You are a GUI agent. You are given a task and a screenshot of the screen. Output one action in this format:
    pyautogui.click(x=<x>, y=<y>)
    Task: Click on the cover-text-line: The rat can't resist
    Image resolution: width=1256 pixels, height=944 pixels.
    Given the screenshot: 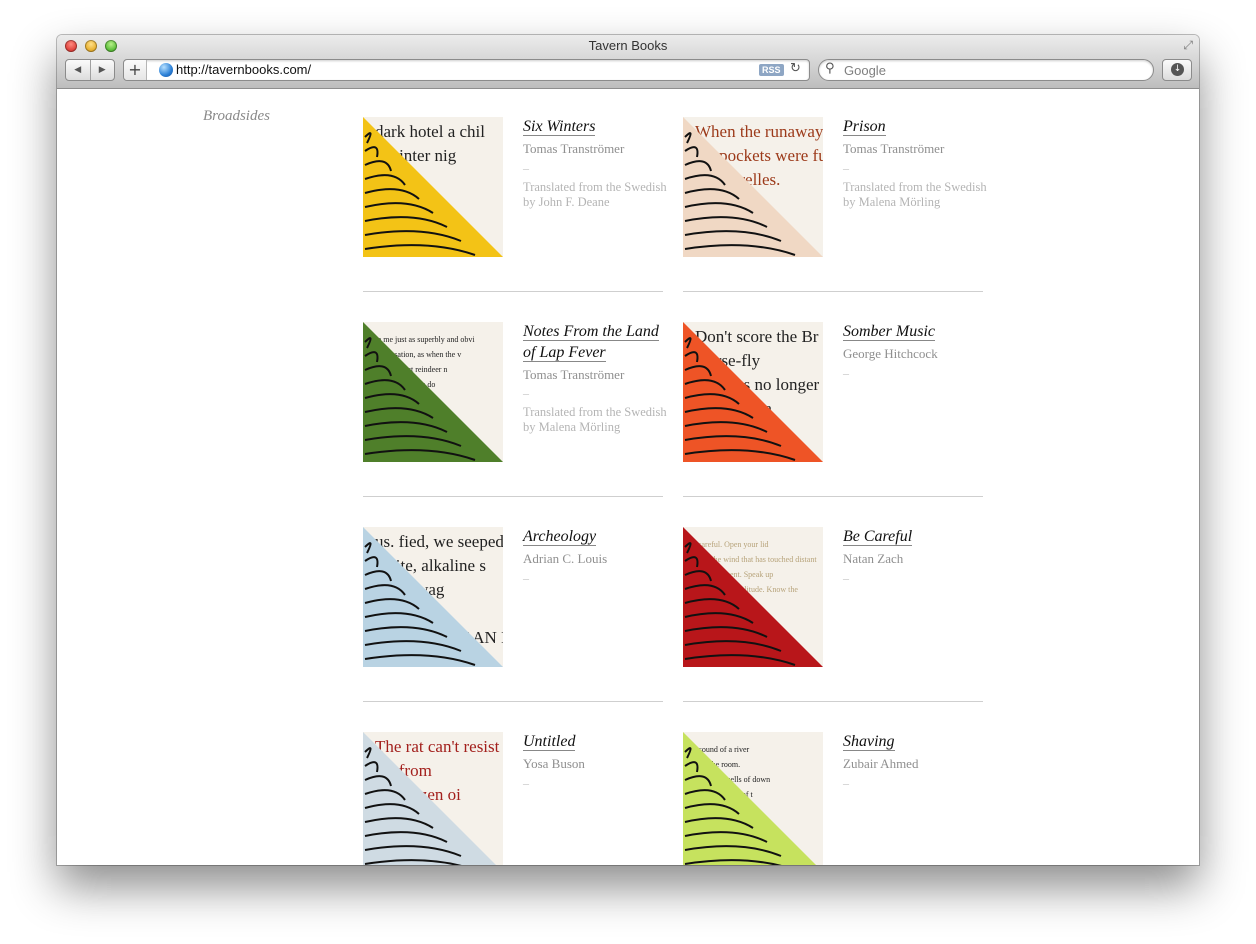 What is the action you would take?
    pyautogui.click(x=437, y=746)
    